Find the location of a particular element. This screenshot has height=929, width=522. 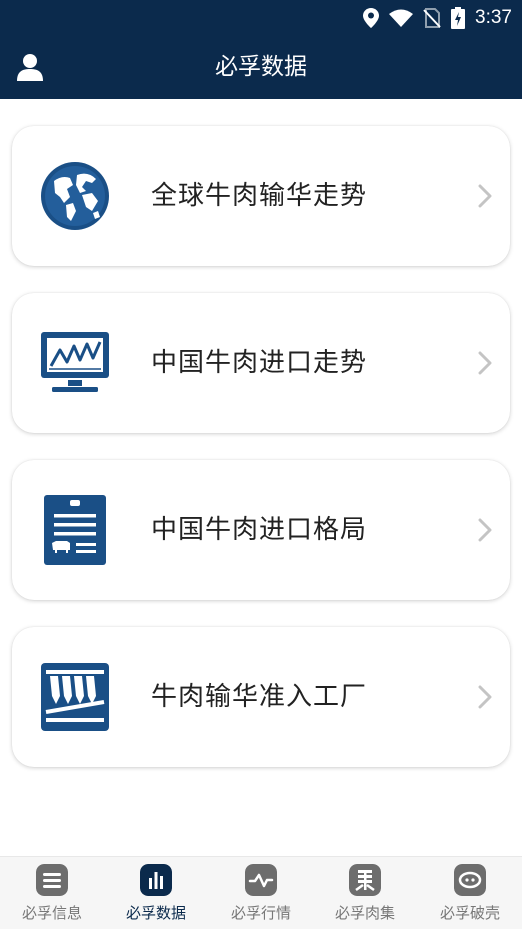

card-china-beef-import-pattern: 中国牛肉进口格局 is located at coordinates (261, 530).